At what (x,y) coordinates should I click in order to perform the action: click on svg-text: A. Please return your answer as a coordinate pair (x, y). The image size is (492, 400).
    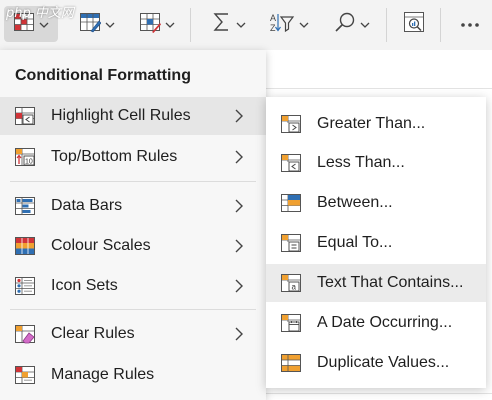
    Looking at the image, I should click on (273, 18).